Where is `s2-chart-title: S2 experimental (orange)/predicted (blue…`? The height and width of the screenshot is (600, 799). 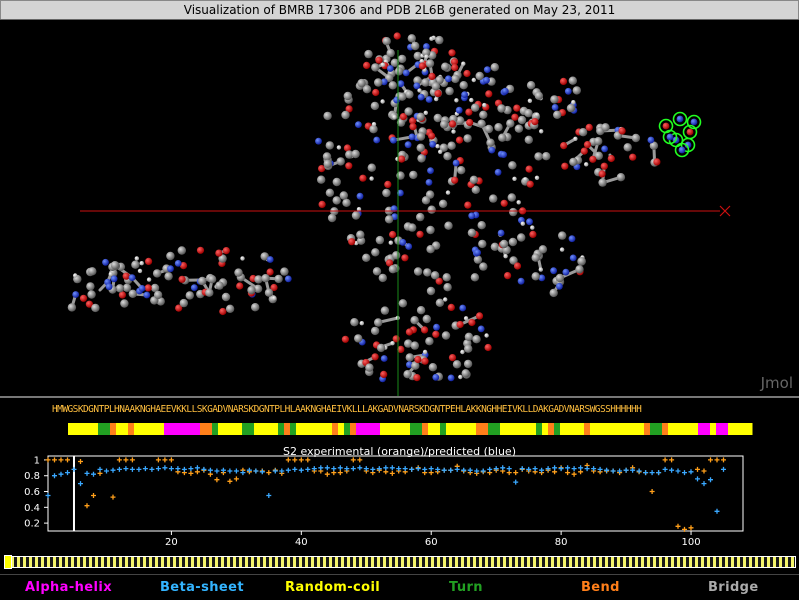 s2-chart-title: S2 experimental (orange)/predicted (blue… is located at coordinates (399, 451).